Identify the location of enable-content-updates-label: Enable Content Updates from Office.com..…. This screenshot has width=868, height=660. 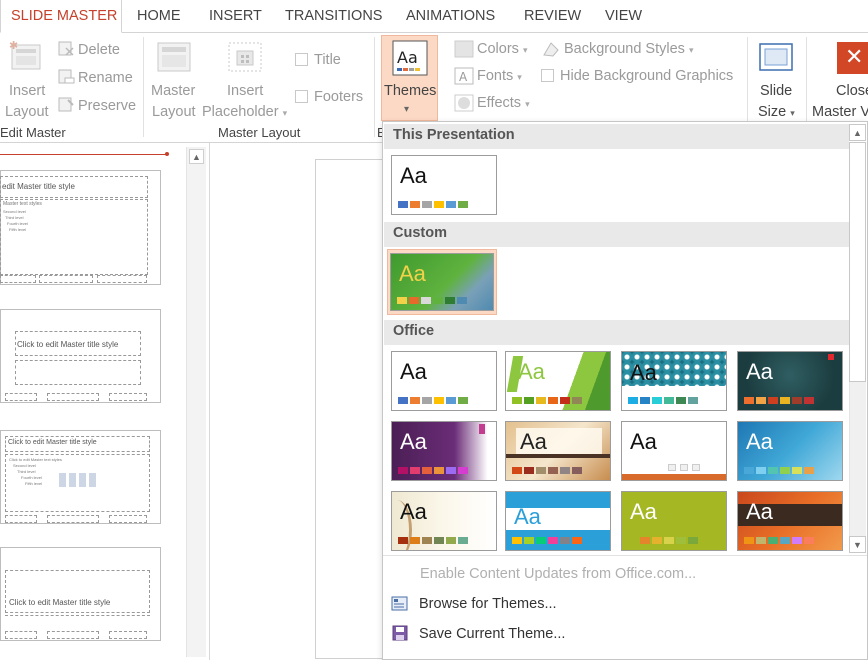
(558, 574).